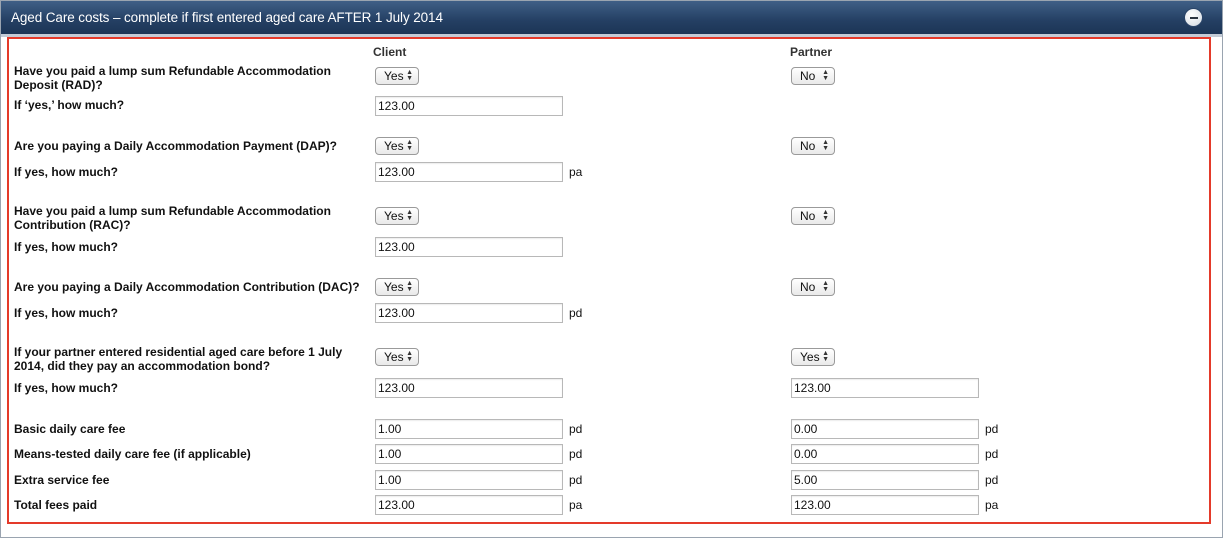 This screenshot has width=1223, height=538. Describe the element at coordinates (885, 388) in the screenshot. I see `partner-bond-amount-input: 123.00` at that location.